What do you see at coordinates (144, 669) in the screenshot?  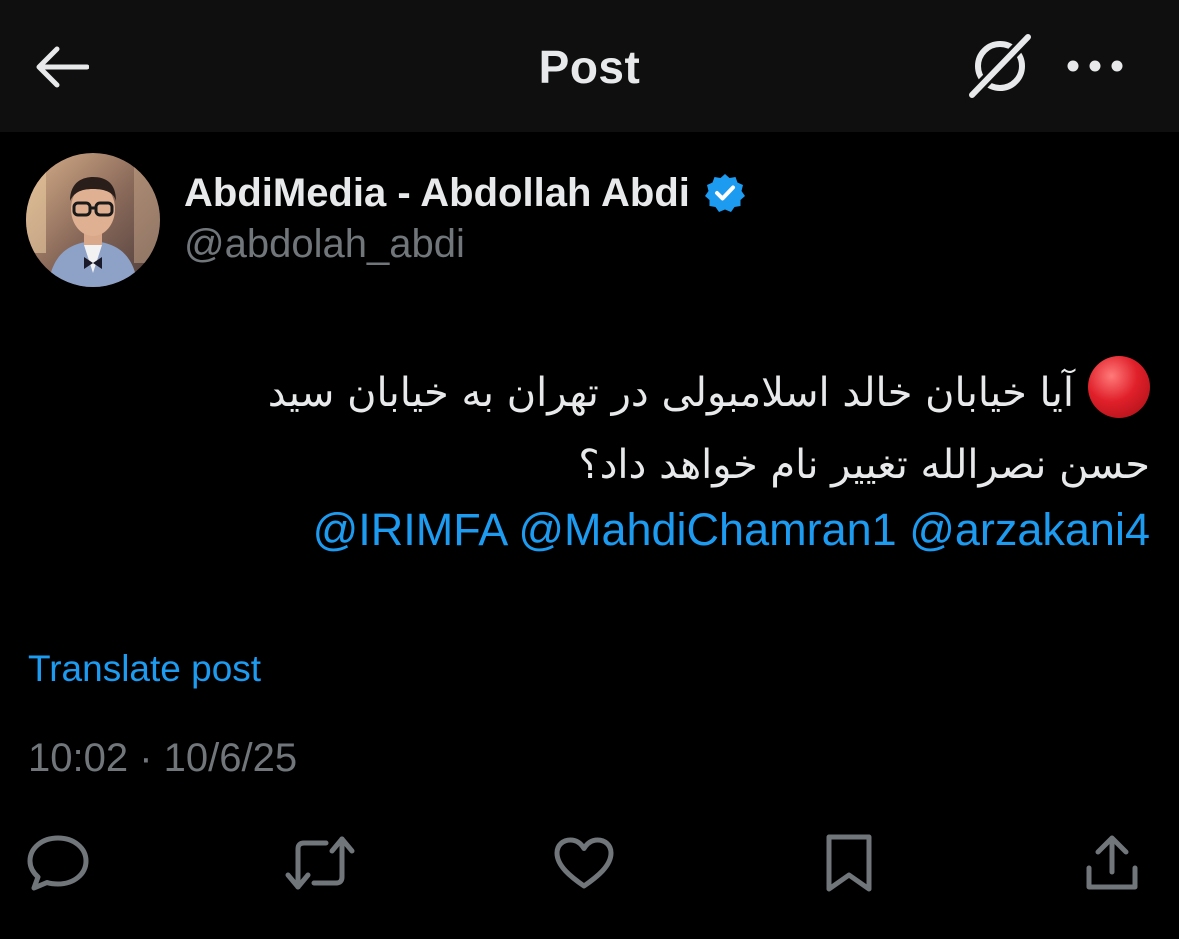 I see `translate-post-link: Translate post` at bounding box center [144, 669].